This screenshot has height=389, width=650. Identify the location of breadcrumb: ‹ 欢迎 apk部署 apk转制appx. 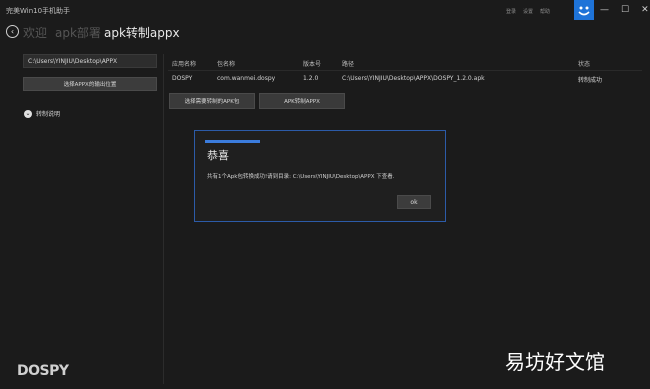
(325, 32).